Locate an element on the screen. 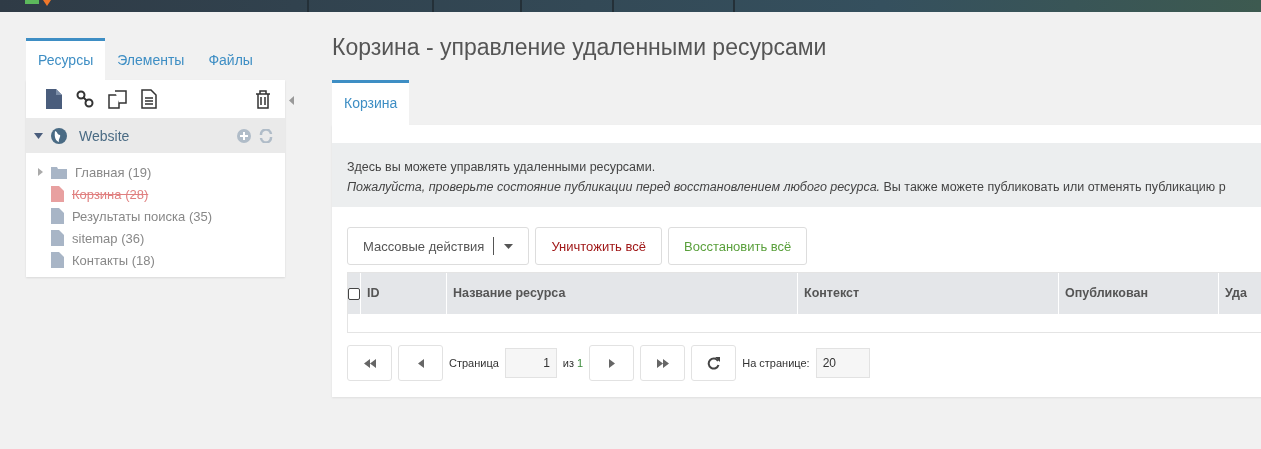 The width and height of the screenshot is (1261, 449). refresh-button is located at coordinates (714, 363).